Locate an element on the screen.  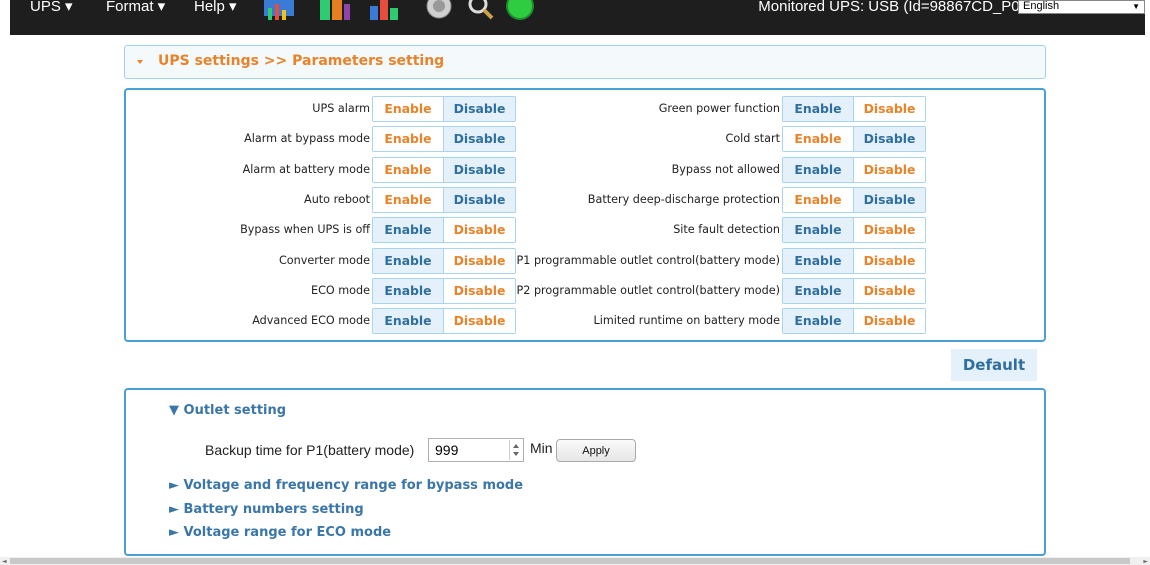
menu-help: Help ▾ is located at coordinates (215, 7).